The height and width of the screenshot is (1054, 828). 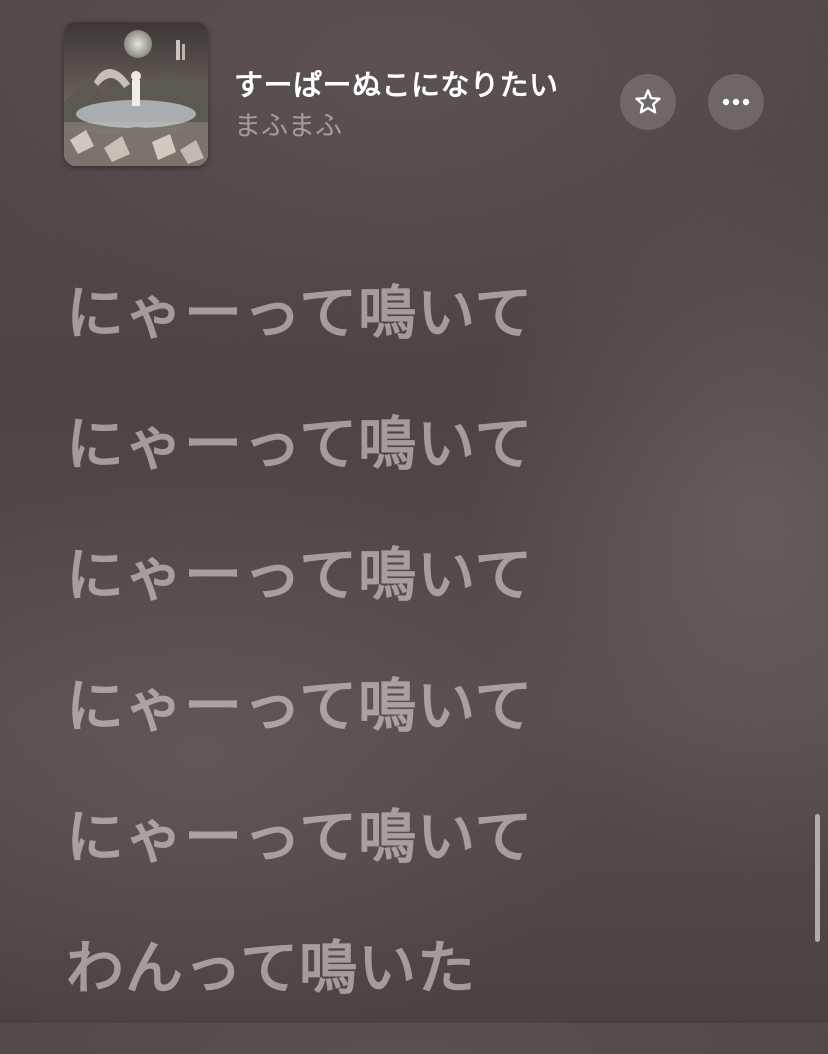 I want to click on song-title: すーぱーぬこになりたい, so click(x=396, y=83).